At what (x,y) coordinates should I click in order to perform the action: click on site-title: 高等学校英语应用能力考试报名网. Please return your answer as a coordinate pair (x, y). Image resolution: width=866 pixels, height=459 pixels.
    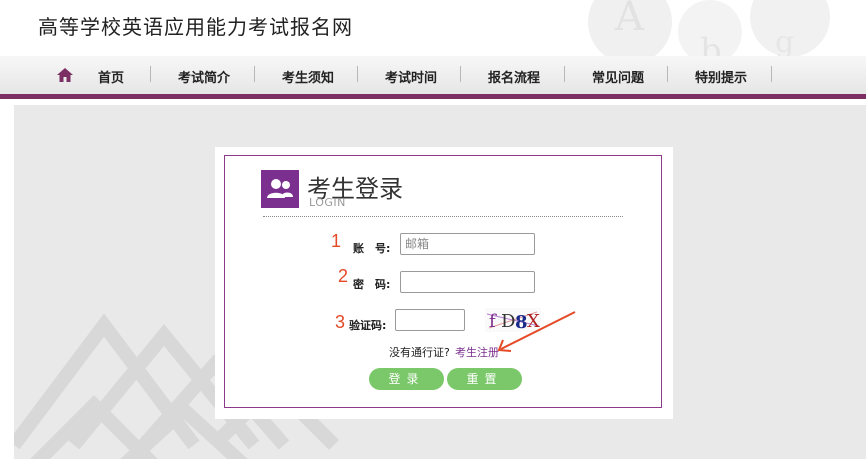
    Looking at the image, I should click on (195, 27).